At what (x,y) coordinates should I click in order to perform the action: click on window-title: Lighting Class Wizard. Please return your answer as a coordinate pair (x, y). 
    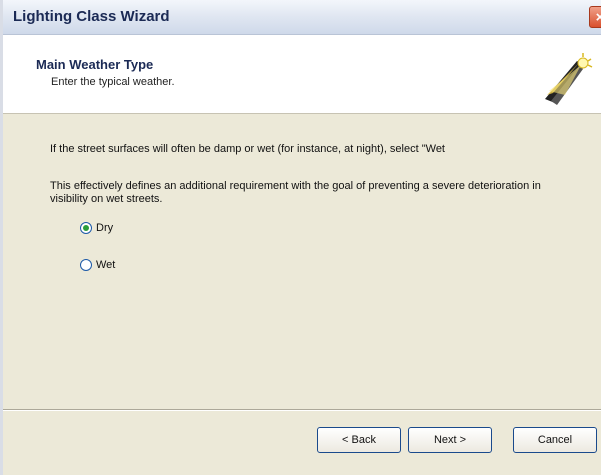
    Looking at the image, I should click on (91, 16).